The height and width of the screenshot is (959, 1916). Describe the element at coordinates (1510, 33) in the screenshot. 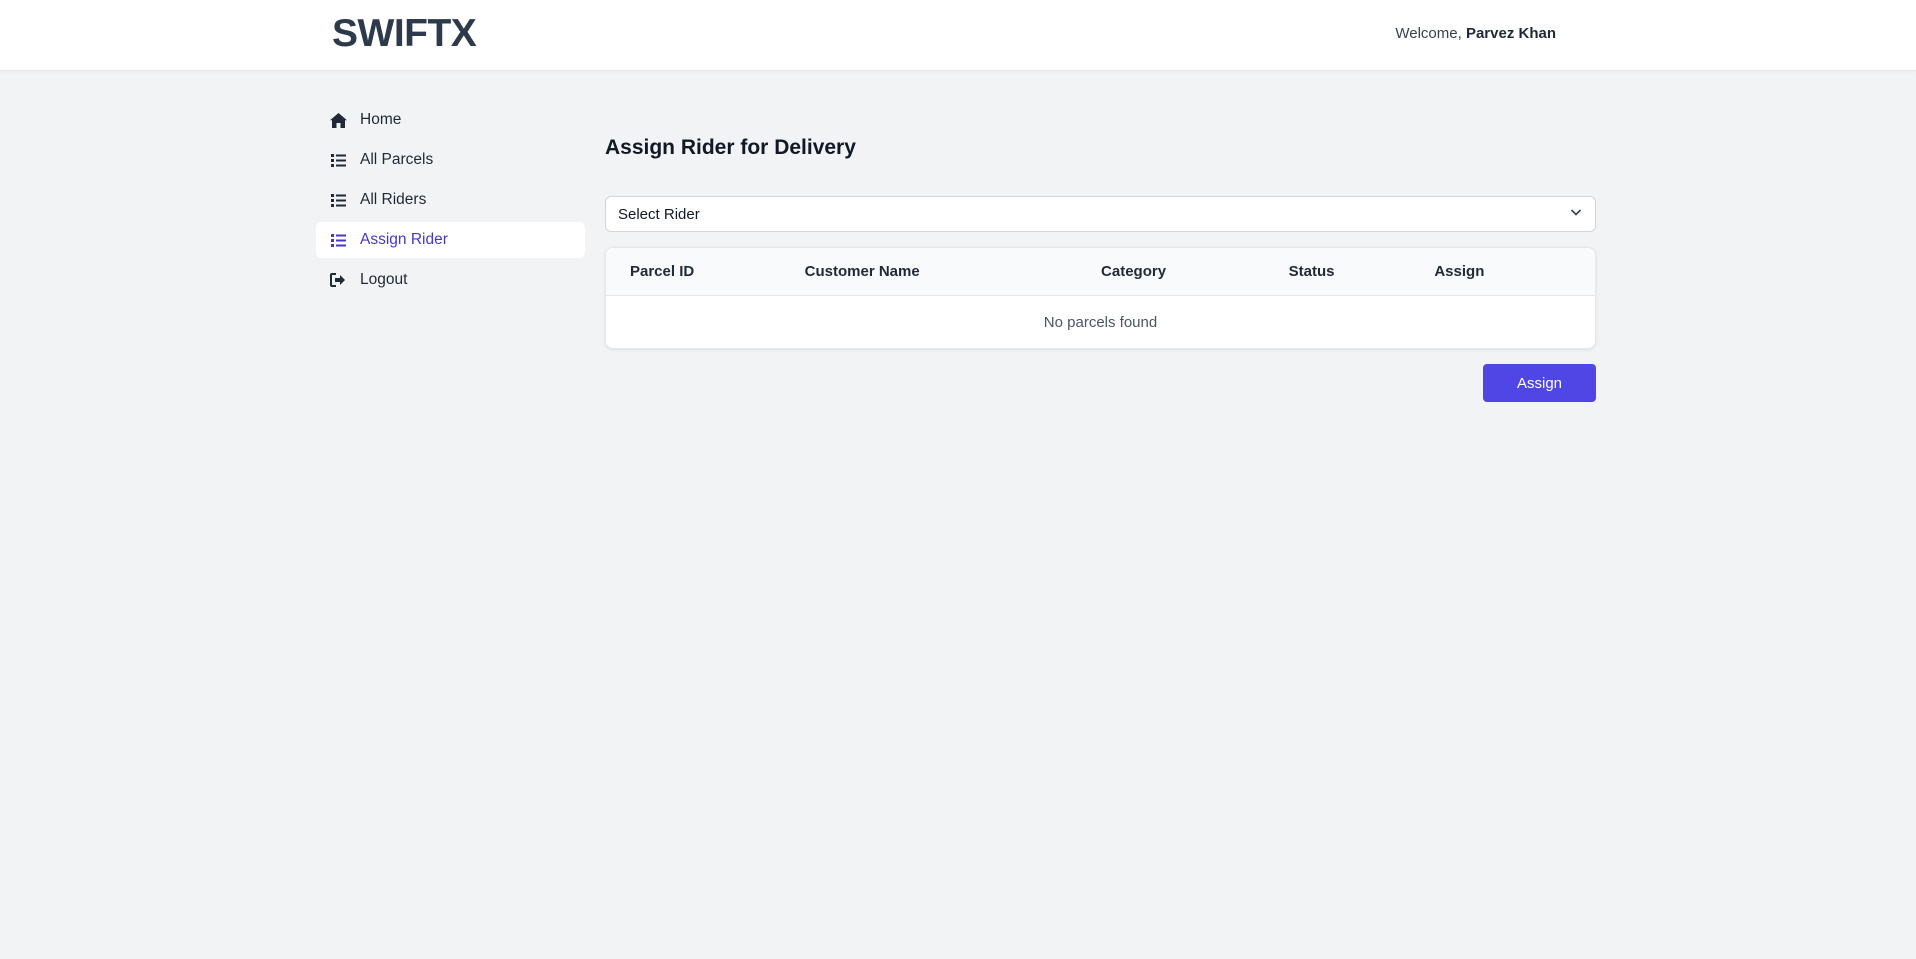

I see `user-name: Parvez Khan` at that location.